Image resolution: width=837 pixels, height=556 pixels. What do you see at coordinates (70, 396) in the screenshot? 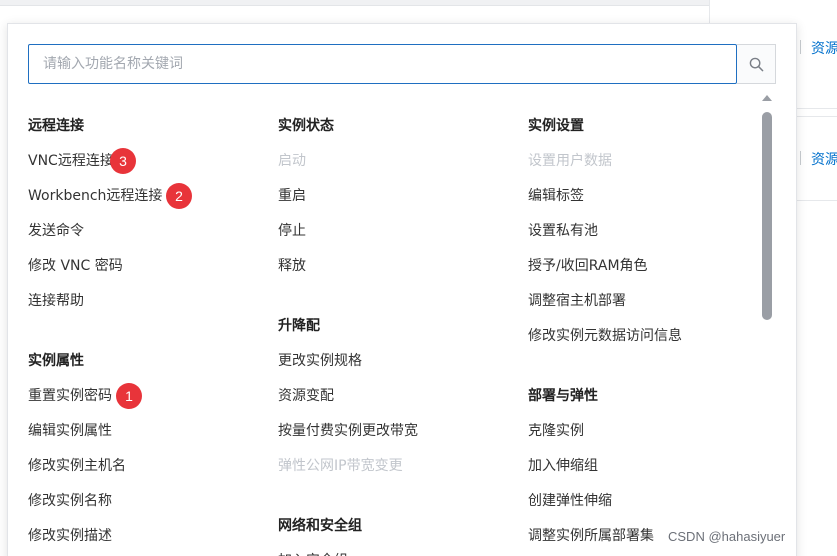
I see `action-label: 重置实例密码` at bounding box center [70, 396].